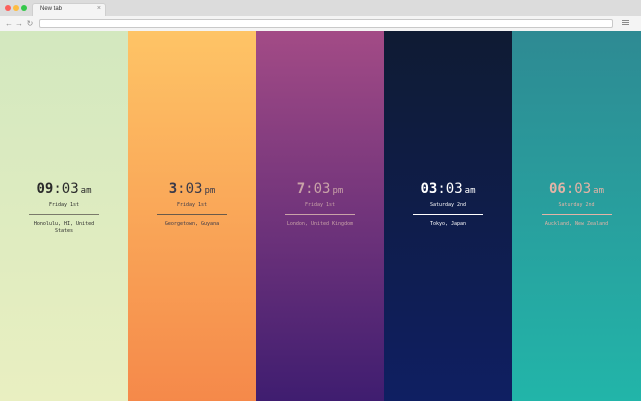 Image resolution: width=641 pixels, height=401 pixels. Describe the element at coordinates (557, 189) in the screenshot. I see `clock-hour: 06` at that location.